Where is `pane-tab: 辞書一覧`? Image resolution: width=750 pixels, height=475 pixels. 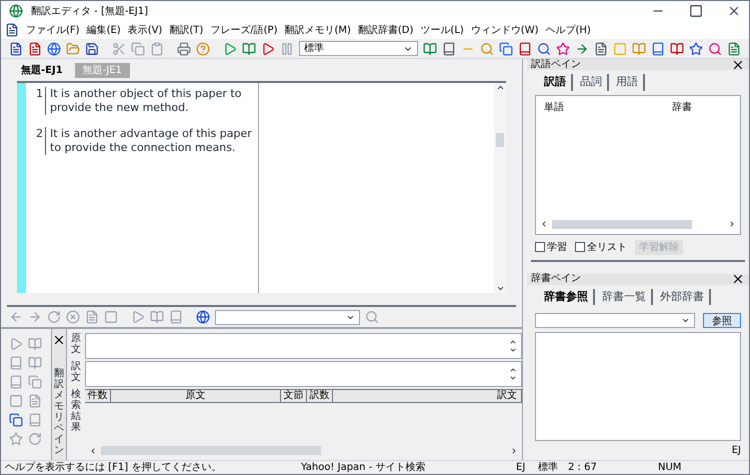
pane-tab: 辞書一覧 is located at coordinates (625, 296).